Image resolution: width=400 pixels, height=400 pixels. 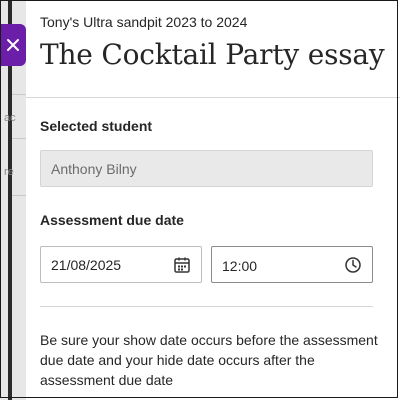 I want to click on close-panel-button, so click(x=13, y=45).